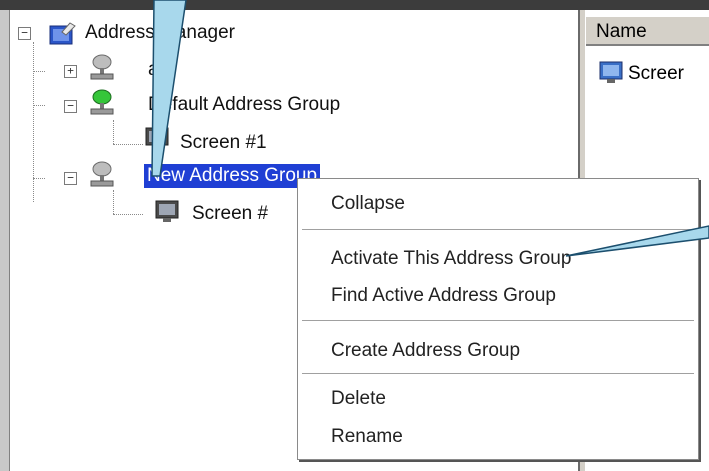  I want to click on tree-child-label: Screen #, so click(230, 214).